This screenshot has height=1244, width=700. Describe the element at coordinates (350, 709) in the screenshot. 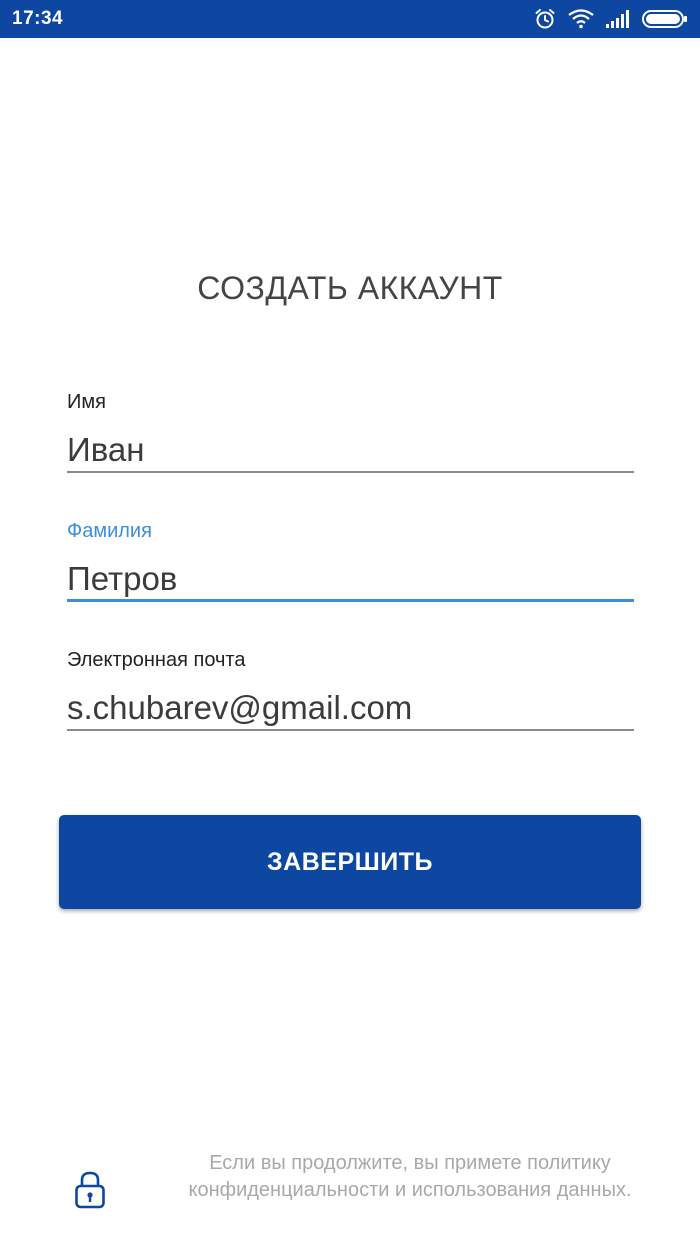

I see `email-input` at that location.